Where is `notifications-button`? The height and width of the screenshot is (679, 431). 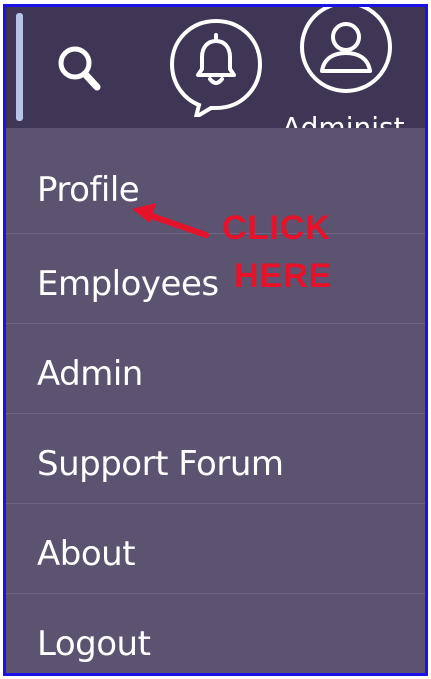 notifications-button is located at coordinates (216, 67).